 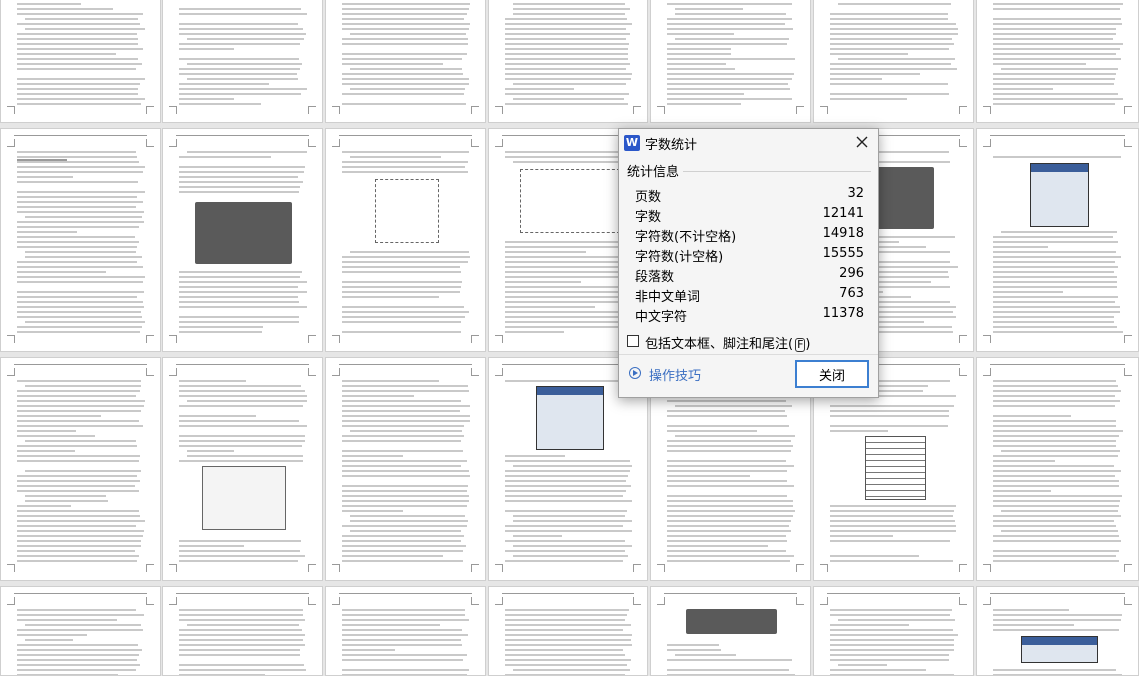 I want to click on dialog-titlebar: W 字数统计, so click(x=748, y=143).